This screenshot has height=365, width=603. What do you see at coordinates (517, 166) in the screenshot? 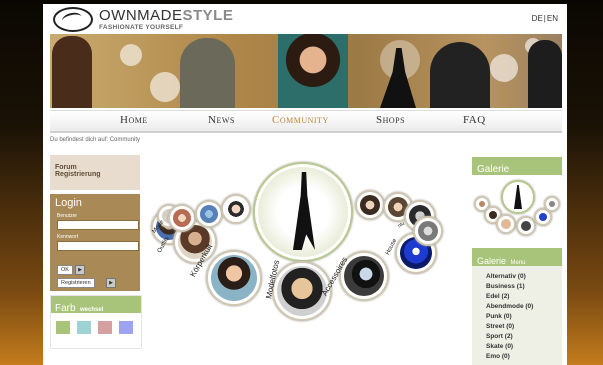
I see `gallery-header: Galerie` at bounding box center [517, 166].